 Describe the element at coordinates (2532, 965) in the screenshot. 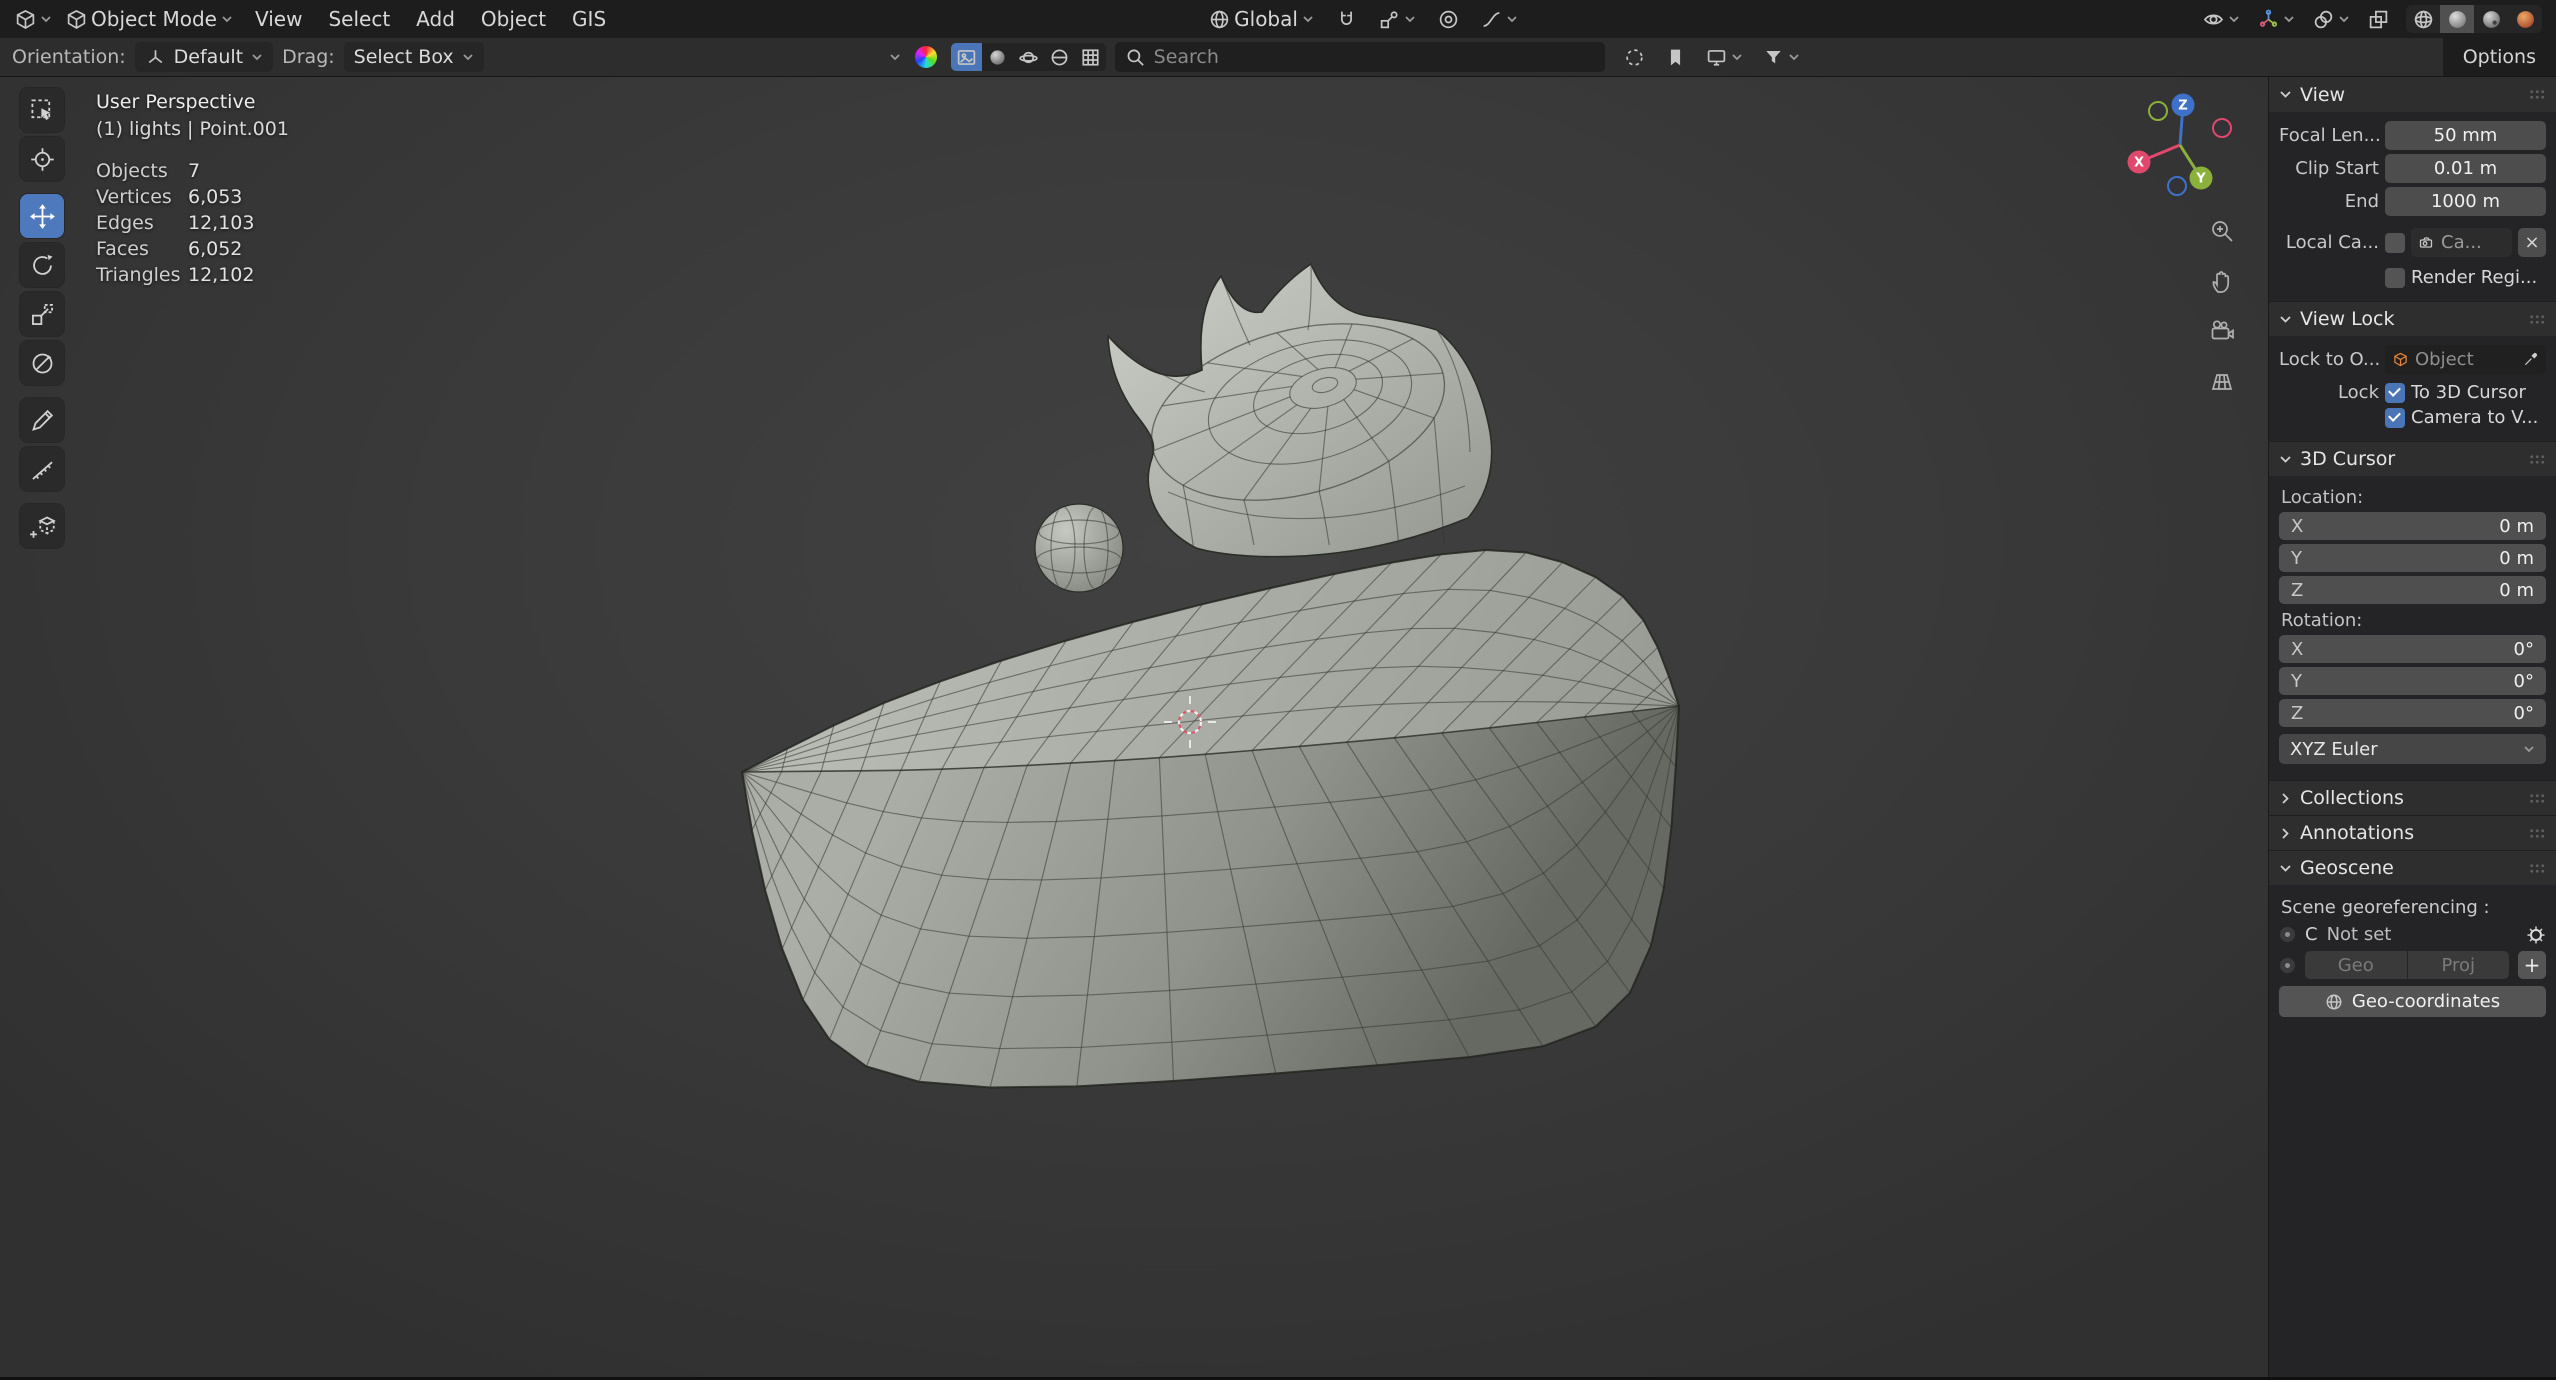

I see `add-crs-button: +` at that location.